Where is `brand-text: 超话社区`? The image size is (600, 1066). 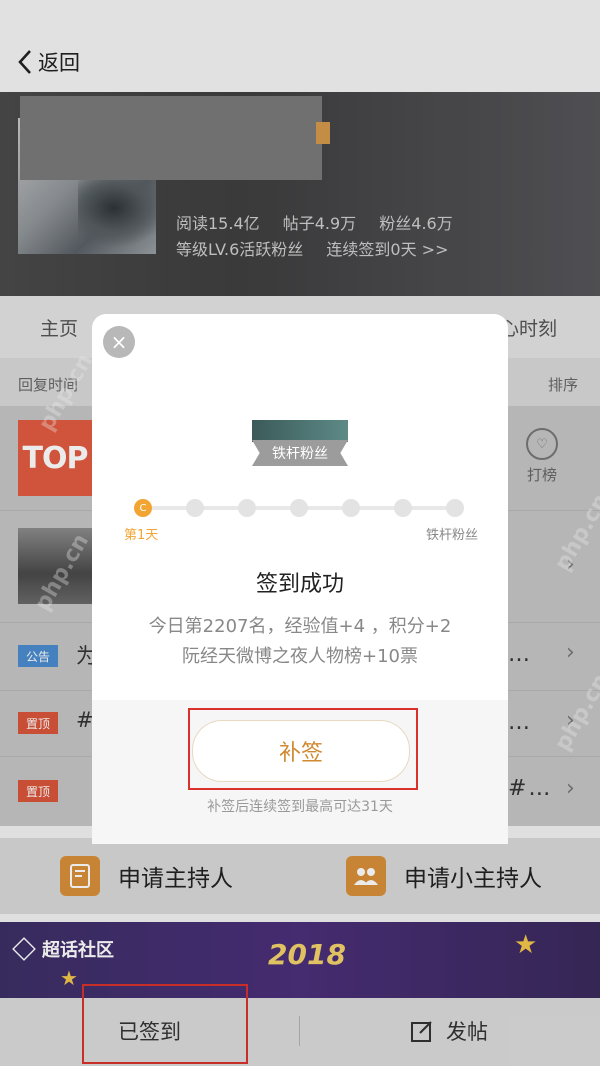
brand-text: 超话社区 is located at coordinates (78, 950).